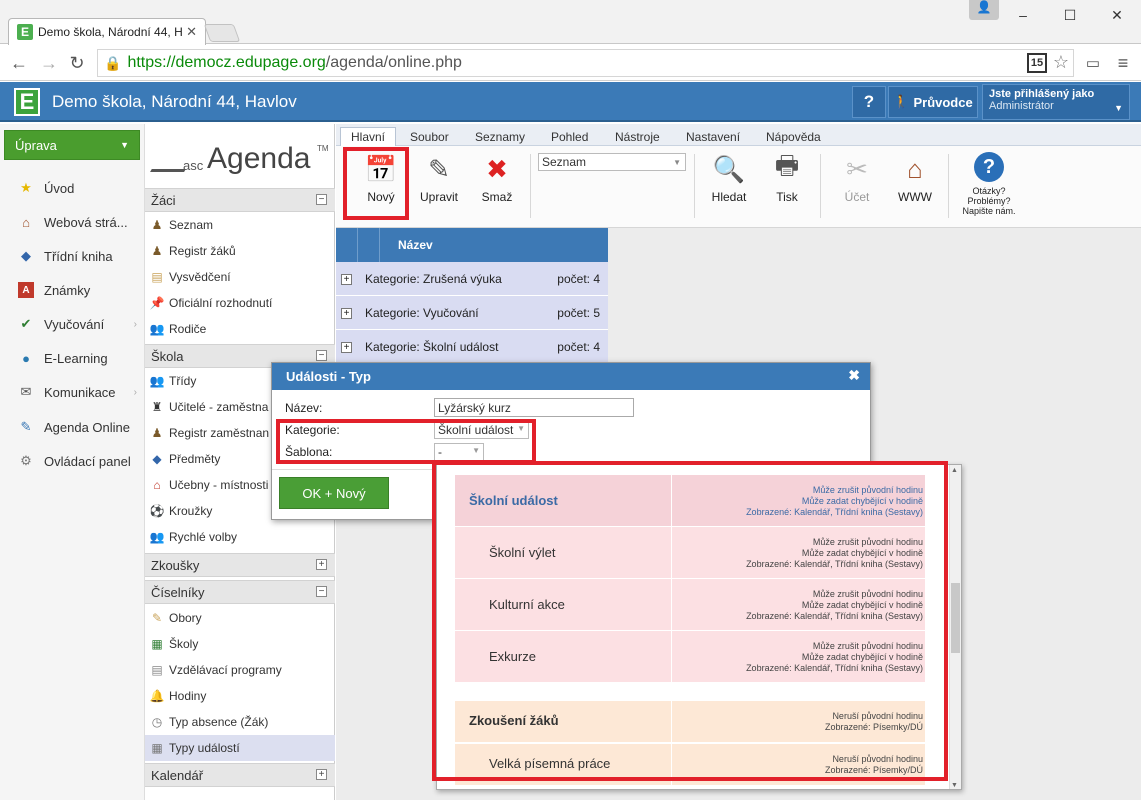 Image resolution: width=1141 pixels, height=800 pixels. I want to click on minimize-button: –, so click(1023, 15).